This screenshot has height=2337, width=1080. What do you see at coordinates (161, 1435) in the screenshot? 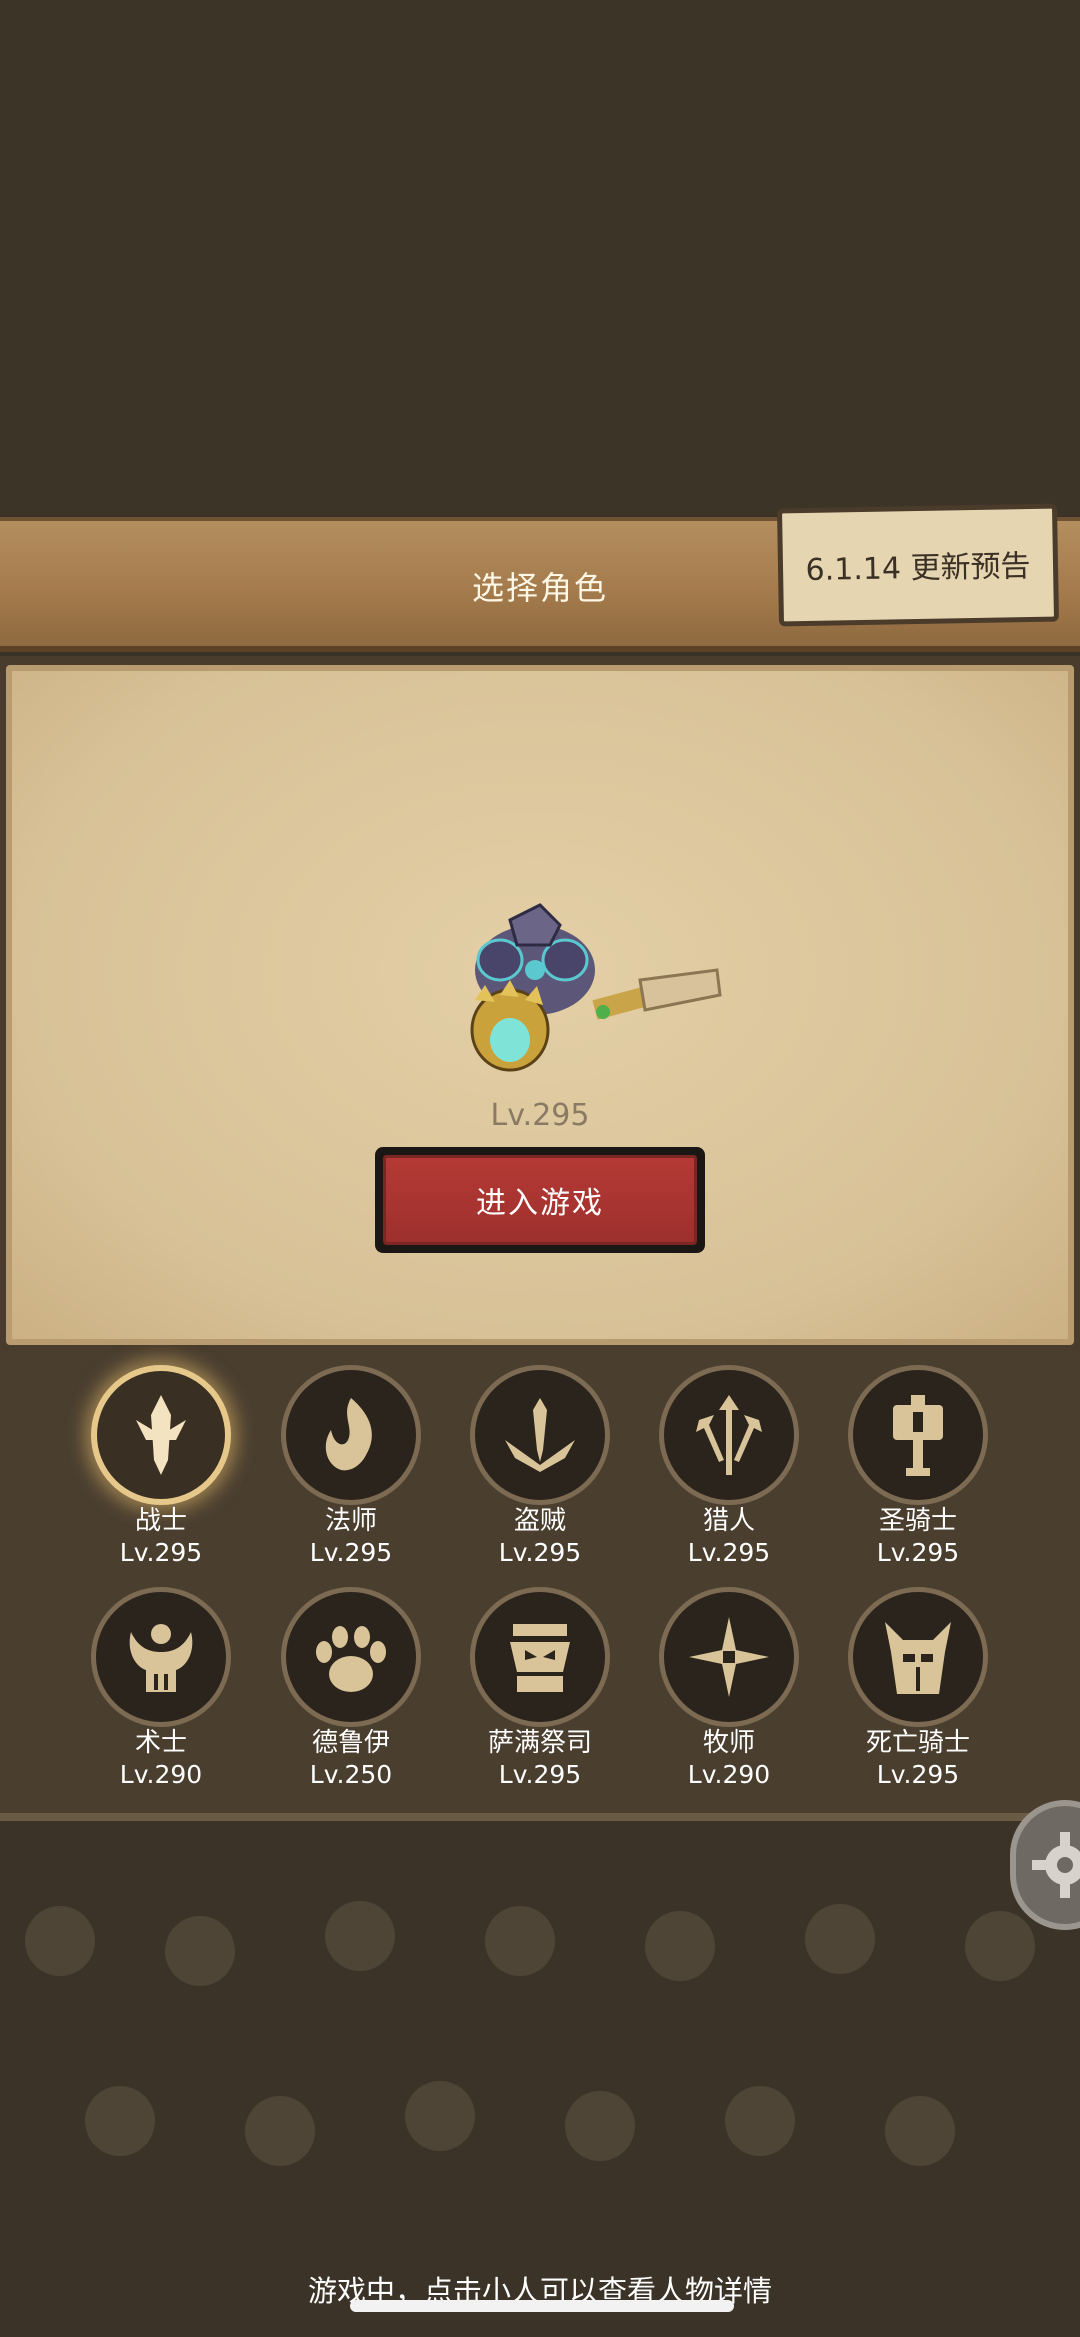
I see `warrior-sword-icon` at bounding box center [161, 1435].